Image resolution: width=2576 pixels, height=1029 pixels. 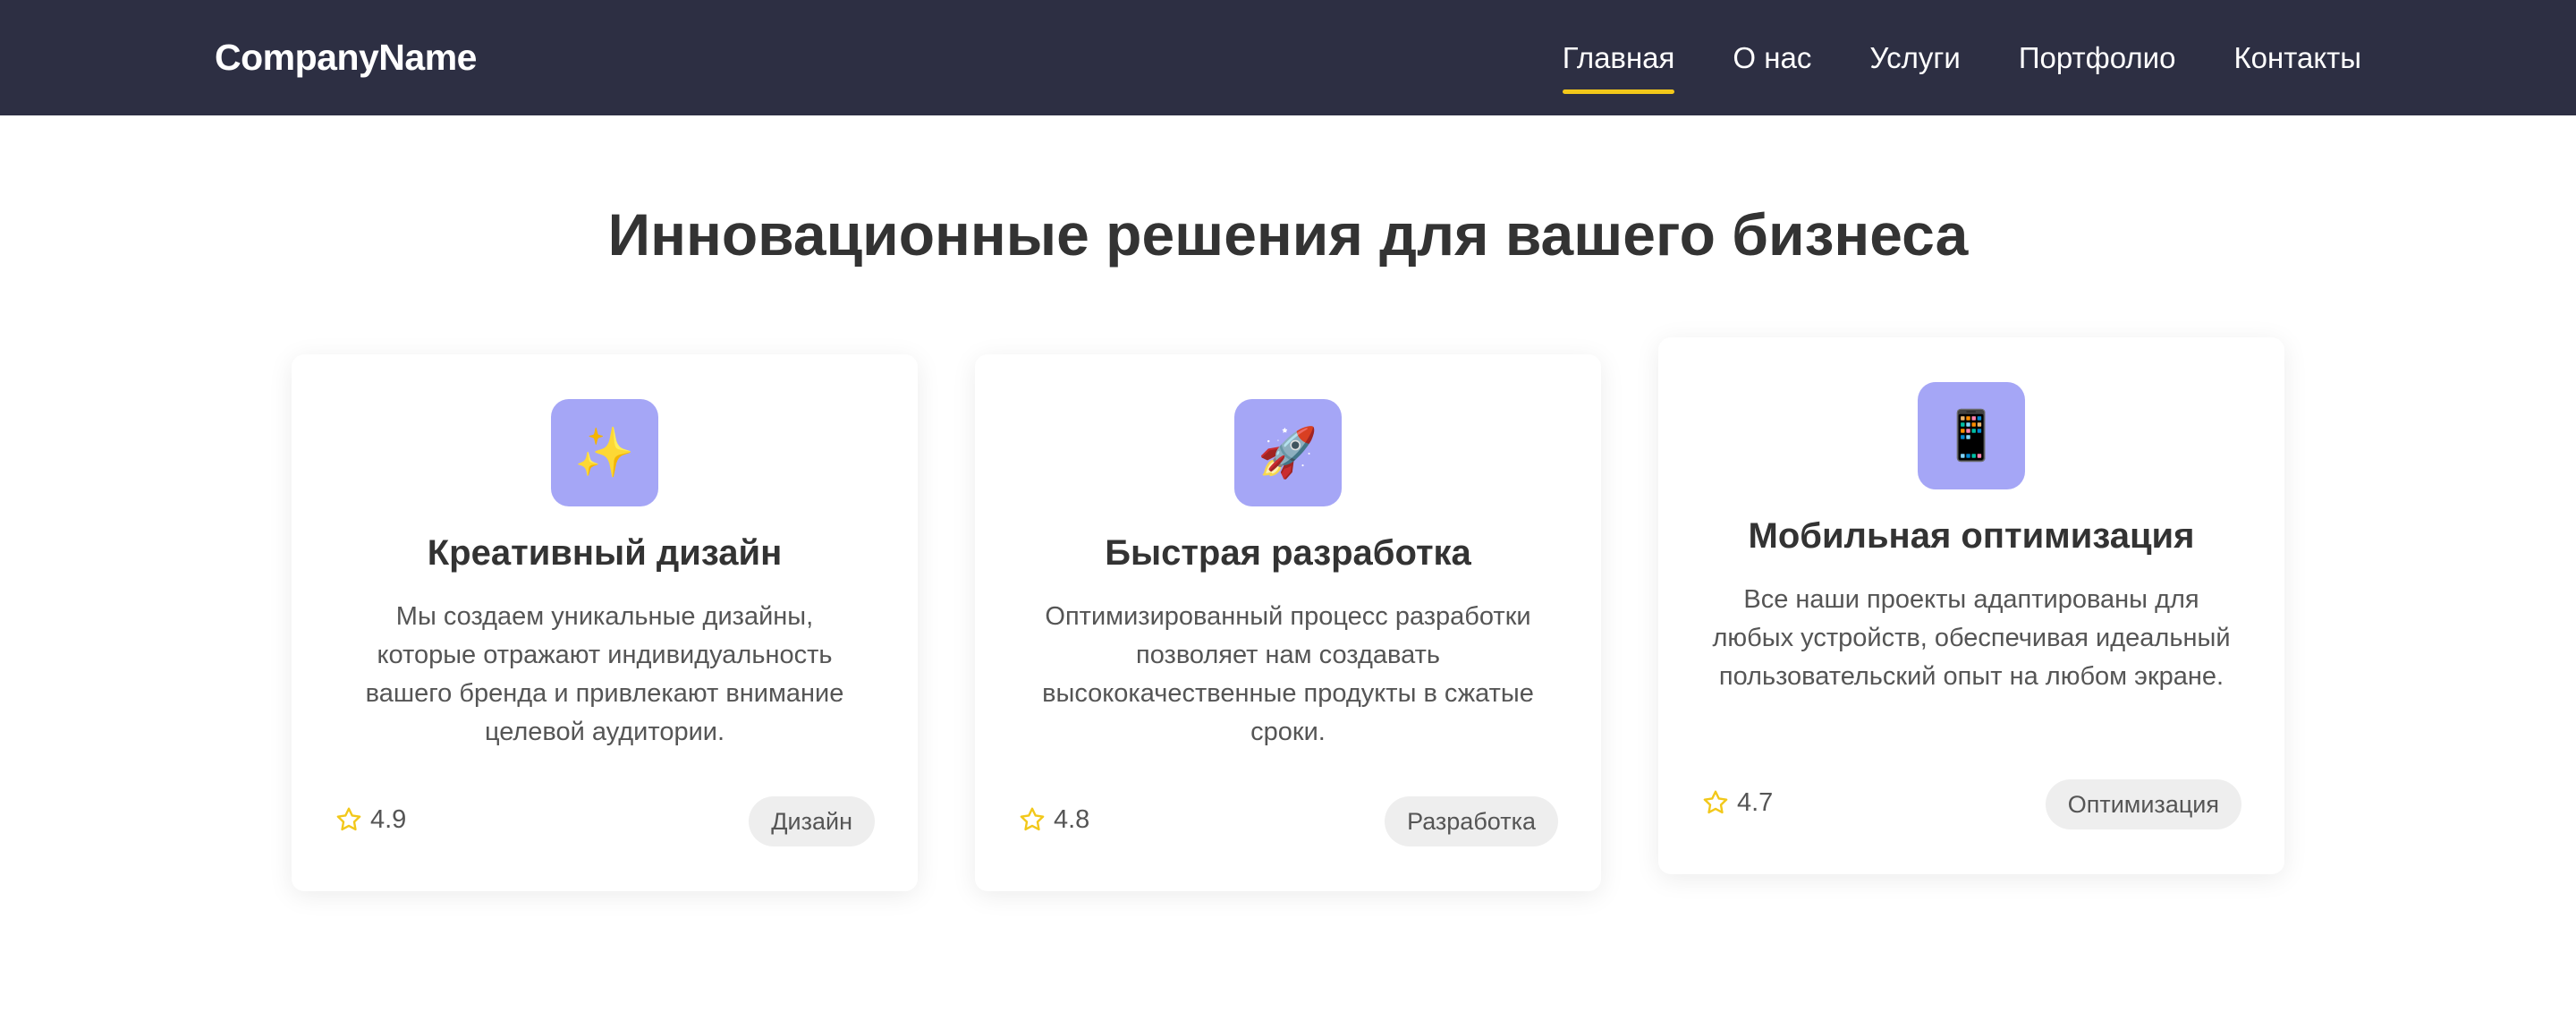 I want to click on card-rating: 4.9, so click(x=370, y=820).